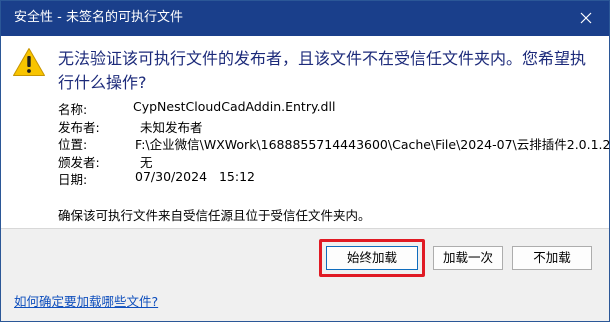  I want to click on load-once-button: 加载一次, so click(468, 258).